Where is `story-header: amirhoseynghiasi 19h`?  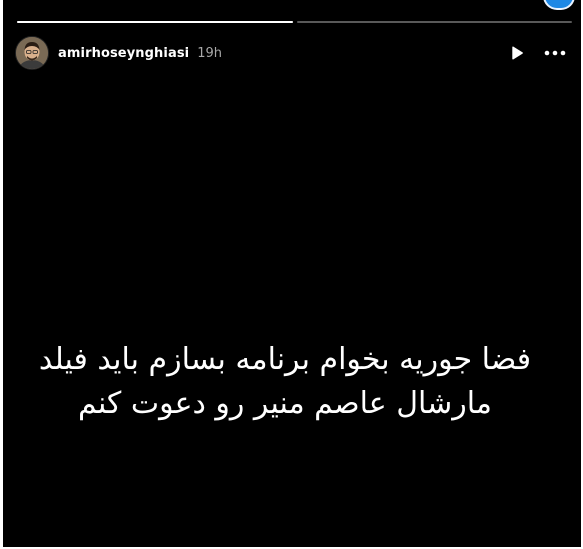
story-header: amirhoseynghiasi 19h is located at coordinates (291, 53).